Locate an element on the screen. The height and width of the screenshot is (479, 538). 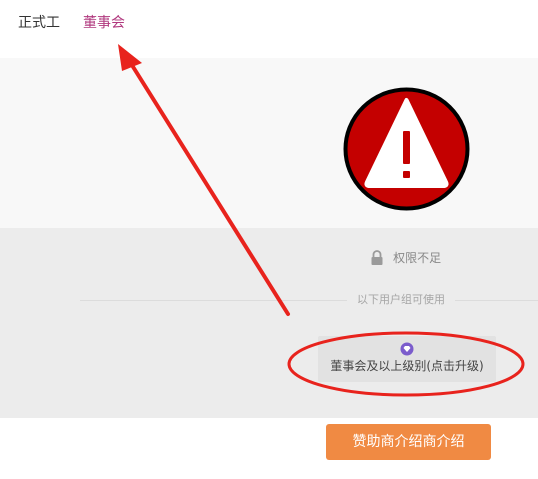
allowed-groups-label: 以下用户组可使用 is located at coordinates (401, 300).